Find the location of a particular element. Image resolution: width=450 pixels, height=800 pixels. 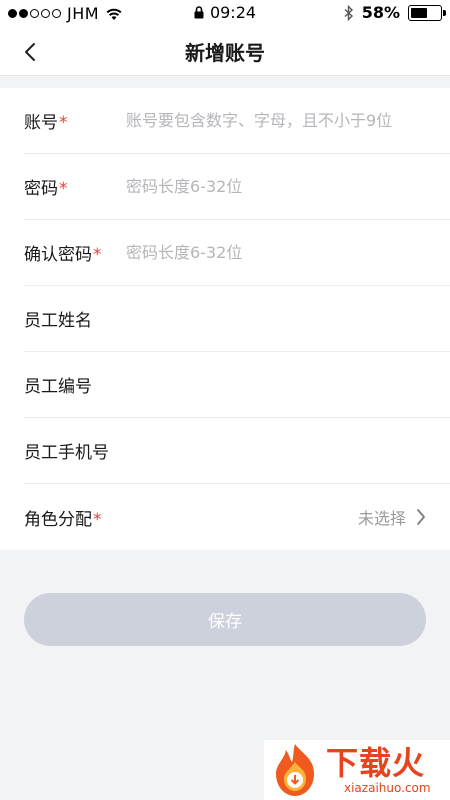

bluetooth-icon is located at coordinates (348, 12).